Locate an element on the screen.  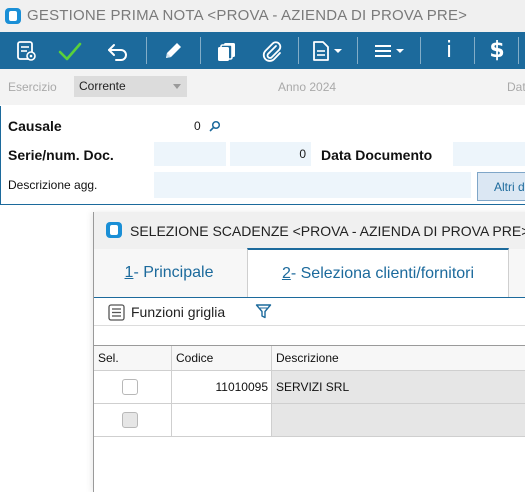
descrizione-agg-field is located at coordinates (312, 185).